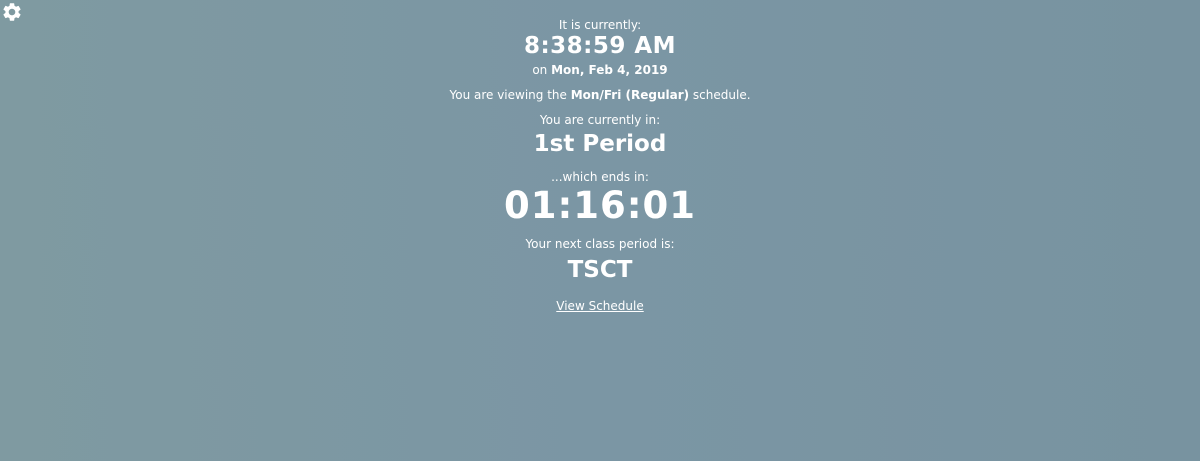 Image resolution: width=1200 pixels, height=461 pixels. Describe the element at coordinates (508, 95) in the screenshot. I see `schedule-prefix: You are viewing the` at that location.